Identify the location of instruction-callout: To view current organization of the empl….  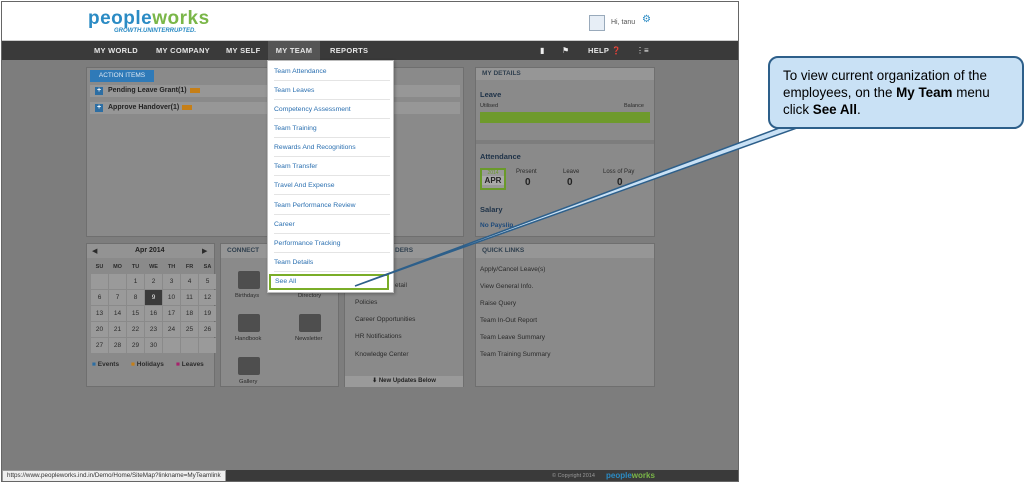
(896, 92).